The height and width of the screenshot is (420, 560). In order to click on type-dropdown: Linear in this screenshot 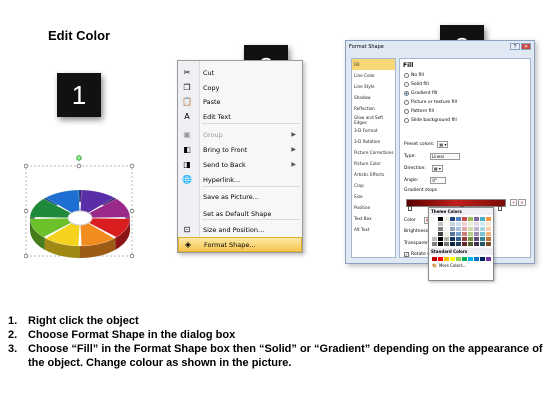, I will do `click(444, 156)`.